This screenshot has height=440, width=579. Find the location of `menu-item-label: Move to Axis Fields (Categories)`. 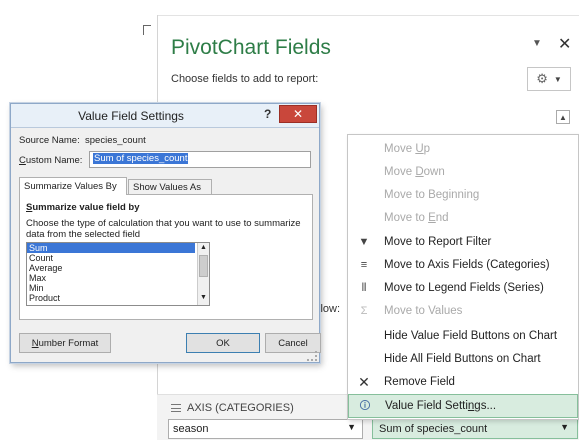

menu-item-label: Move to Axis Fields (Categories) is located at coordinates (467, 265).